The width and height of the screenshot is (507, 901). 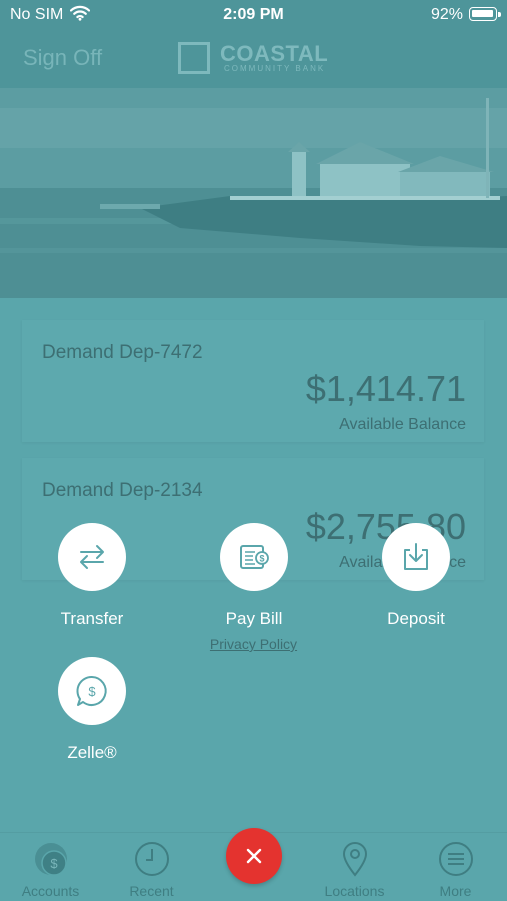 What do you see at coordinates (275, 68) in the screenshot?
I see `logo-subtitle: COMMUNITY BANK` at bounding box center [275, 68].